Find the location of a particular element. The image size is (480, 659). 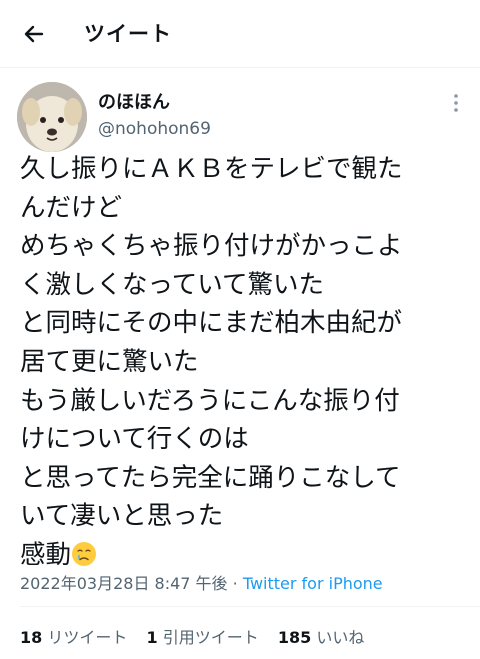

tweet-line: もう厳しいだろうにこんな振り付 is located at coordinates (210, 400).